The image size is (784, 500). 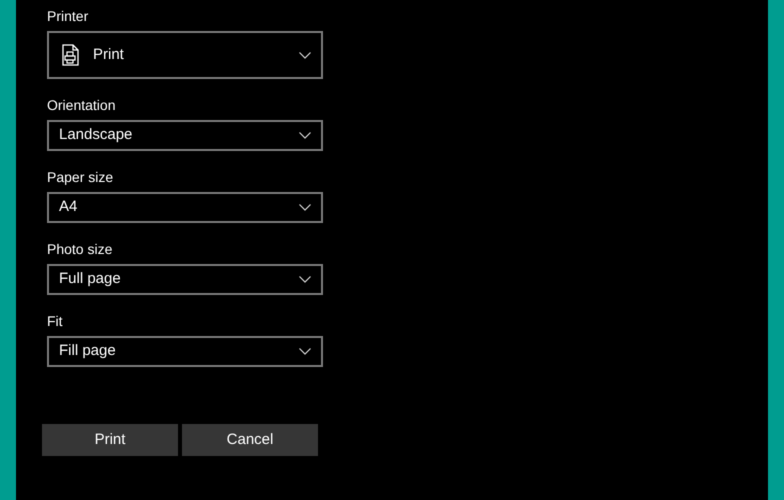 I want to click on field-label: Photo size, so click(x=80, y=249).